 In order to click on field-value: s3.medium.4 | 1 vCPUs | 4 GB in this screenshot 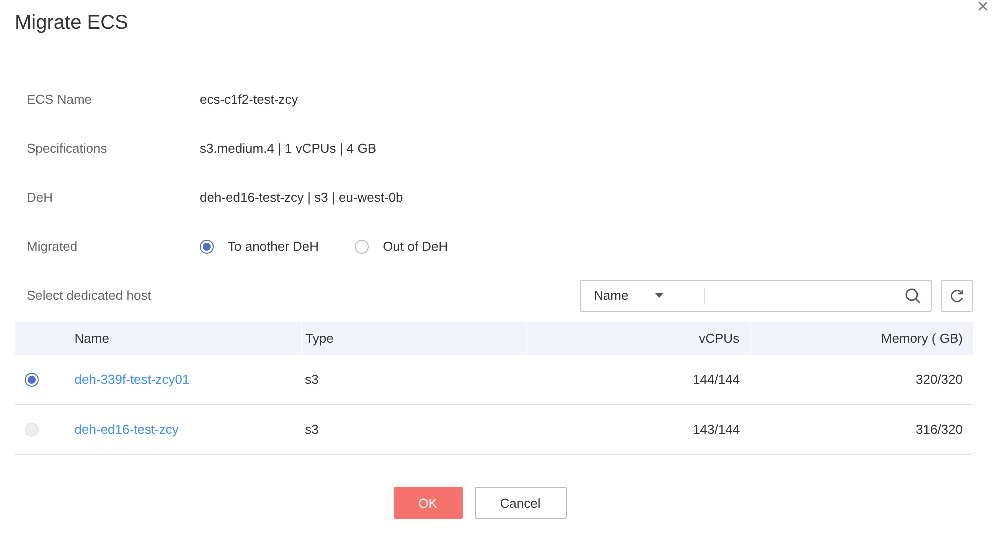, I will do `click(288, 148)`.